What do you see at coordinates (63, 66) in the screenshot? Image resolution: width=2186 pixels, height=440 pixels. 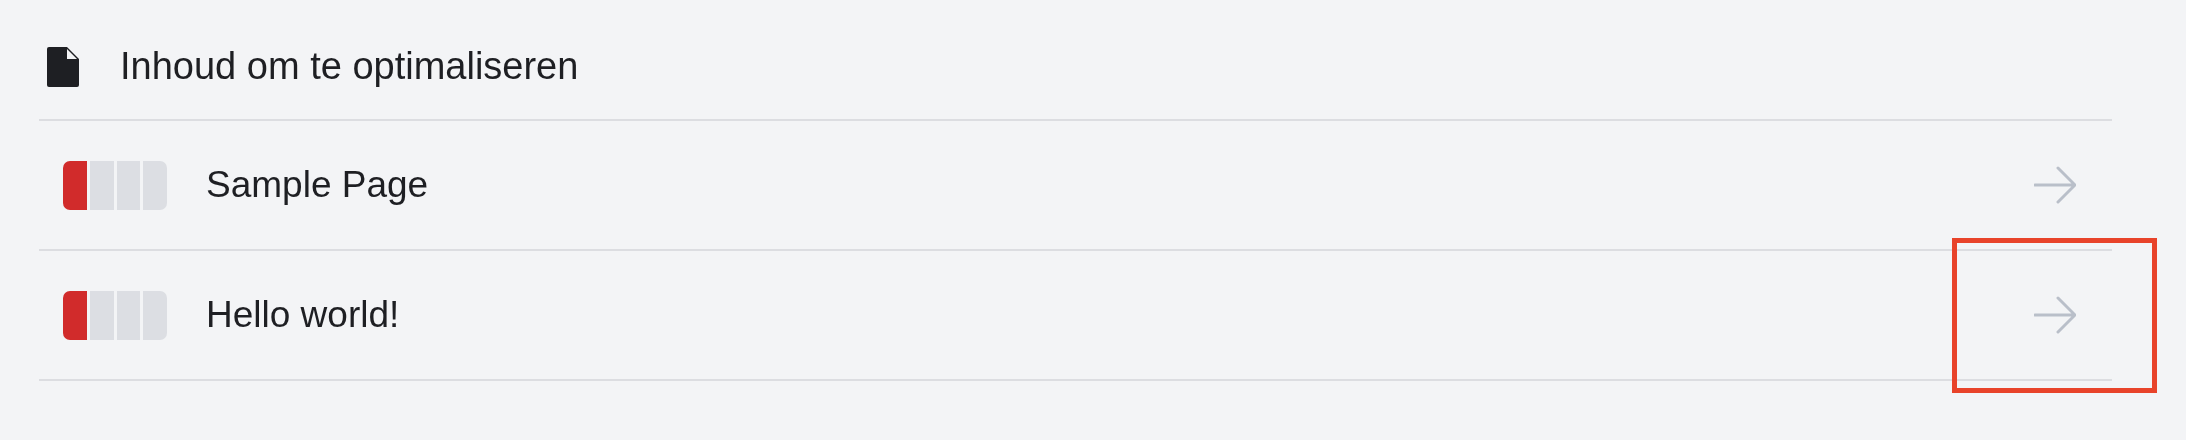 I see `document-icon` at bounding box center [63, 66].